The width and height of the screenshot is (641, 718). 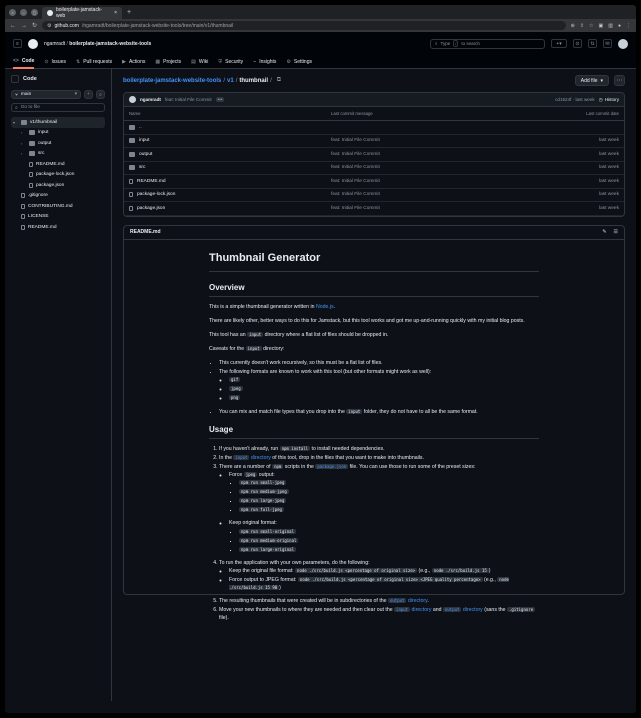 I want to click on site-info-icon: ⚙, so click(x=49, y=26).